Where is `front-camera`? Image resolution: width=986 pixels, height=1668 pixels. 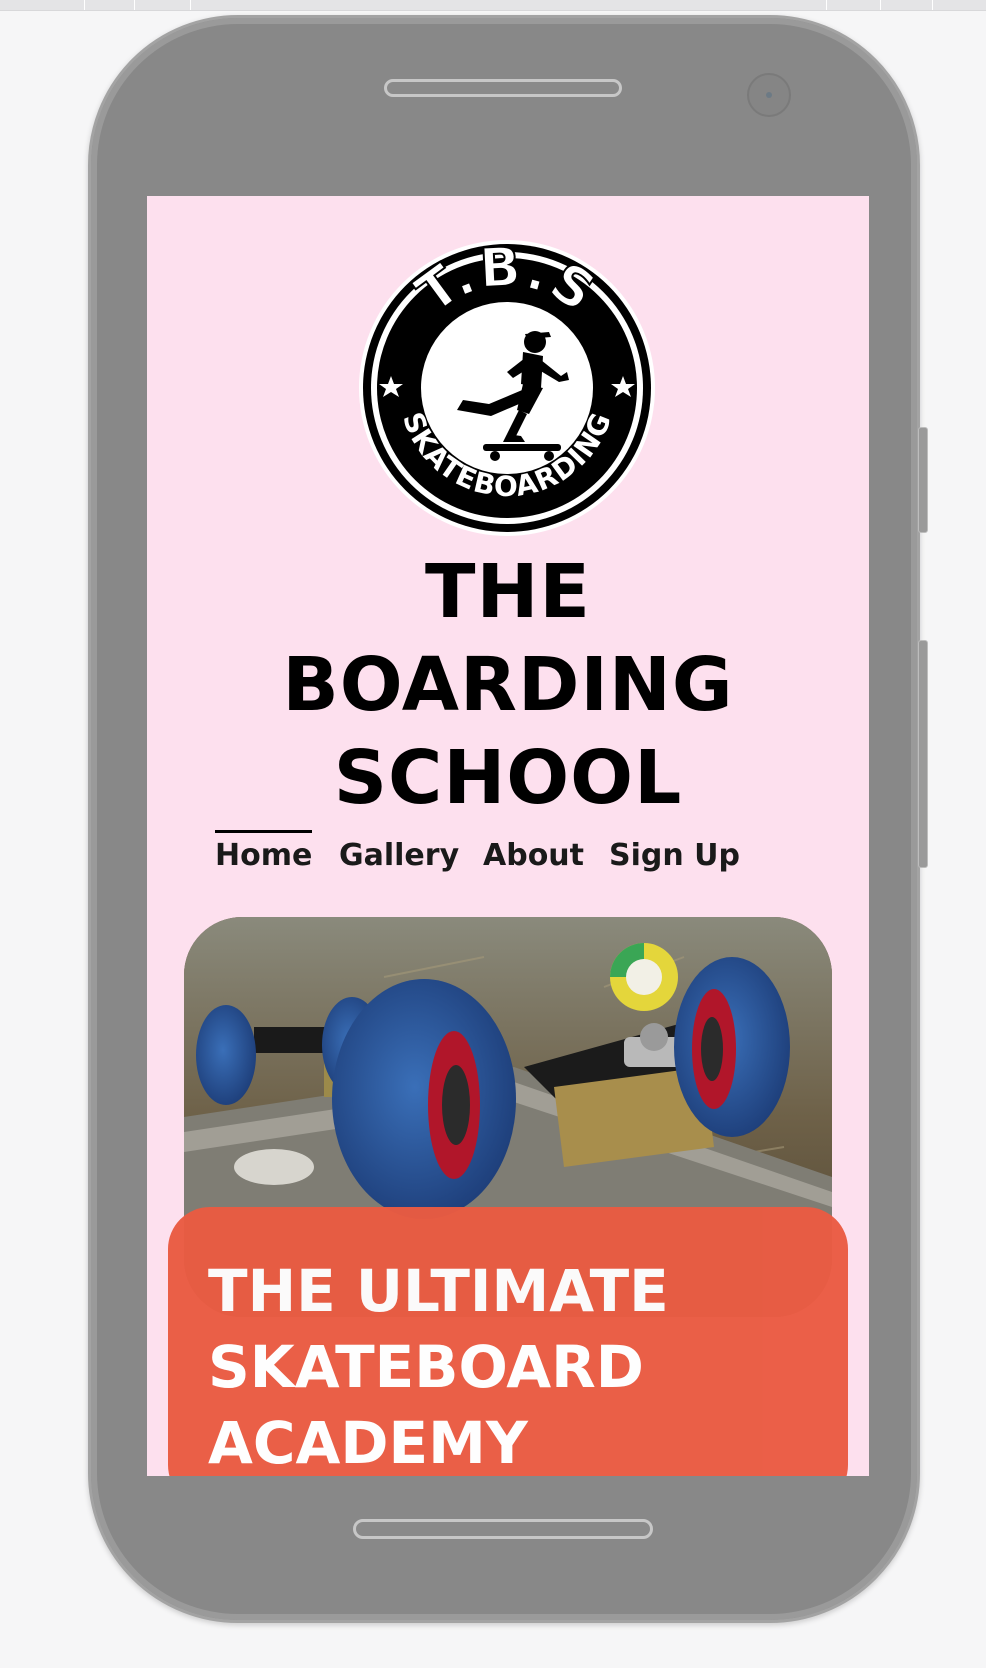 front-camera is located at coordinates (769, 95).